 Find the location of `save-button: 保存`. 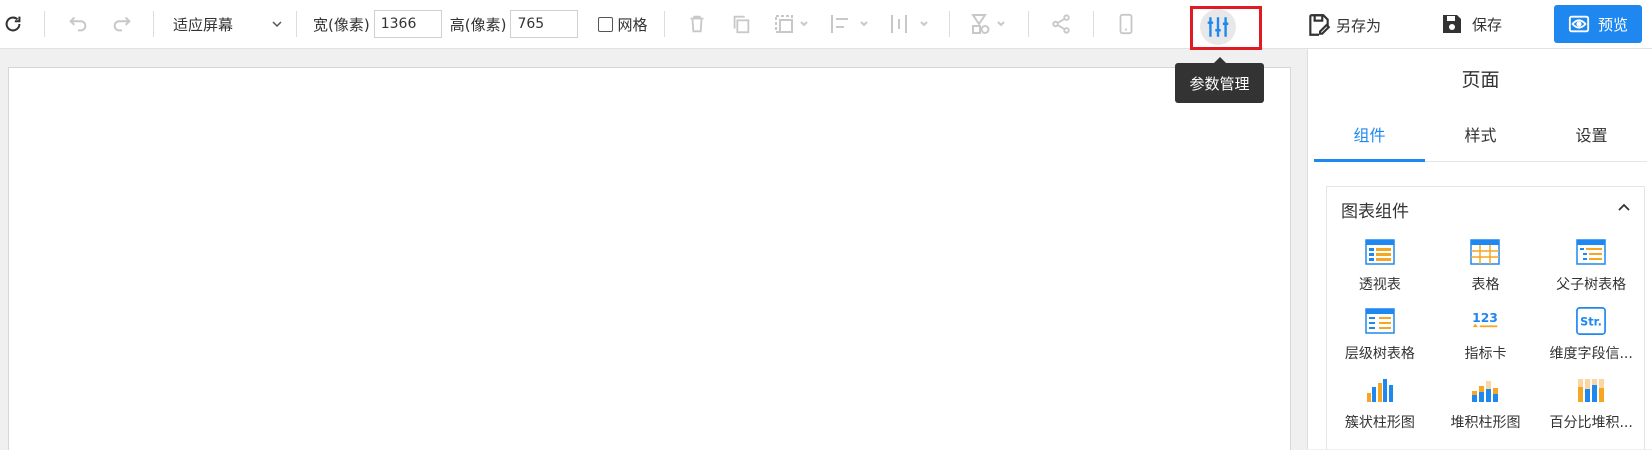

save-button: 保存 is located at coordinates (1471, 24).